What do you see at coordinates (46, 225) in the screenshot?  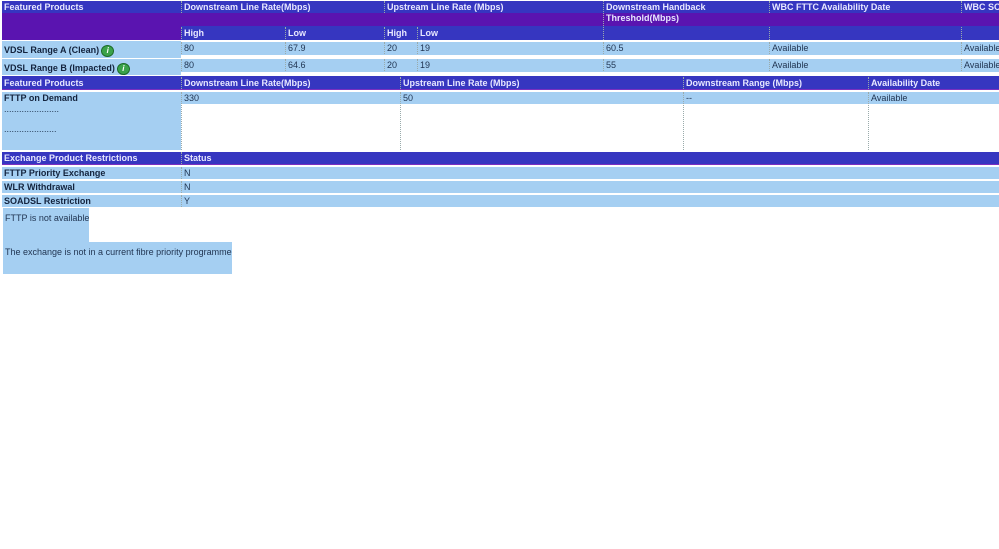 I see `note-fttp: FTTP is not available.` at bounding box center [46, 225].